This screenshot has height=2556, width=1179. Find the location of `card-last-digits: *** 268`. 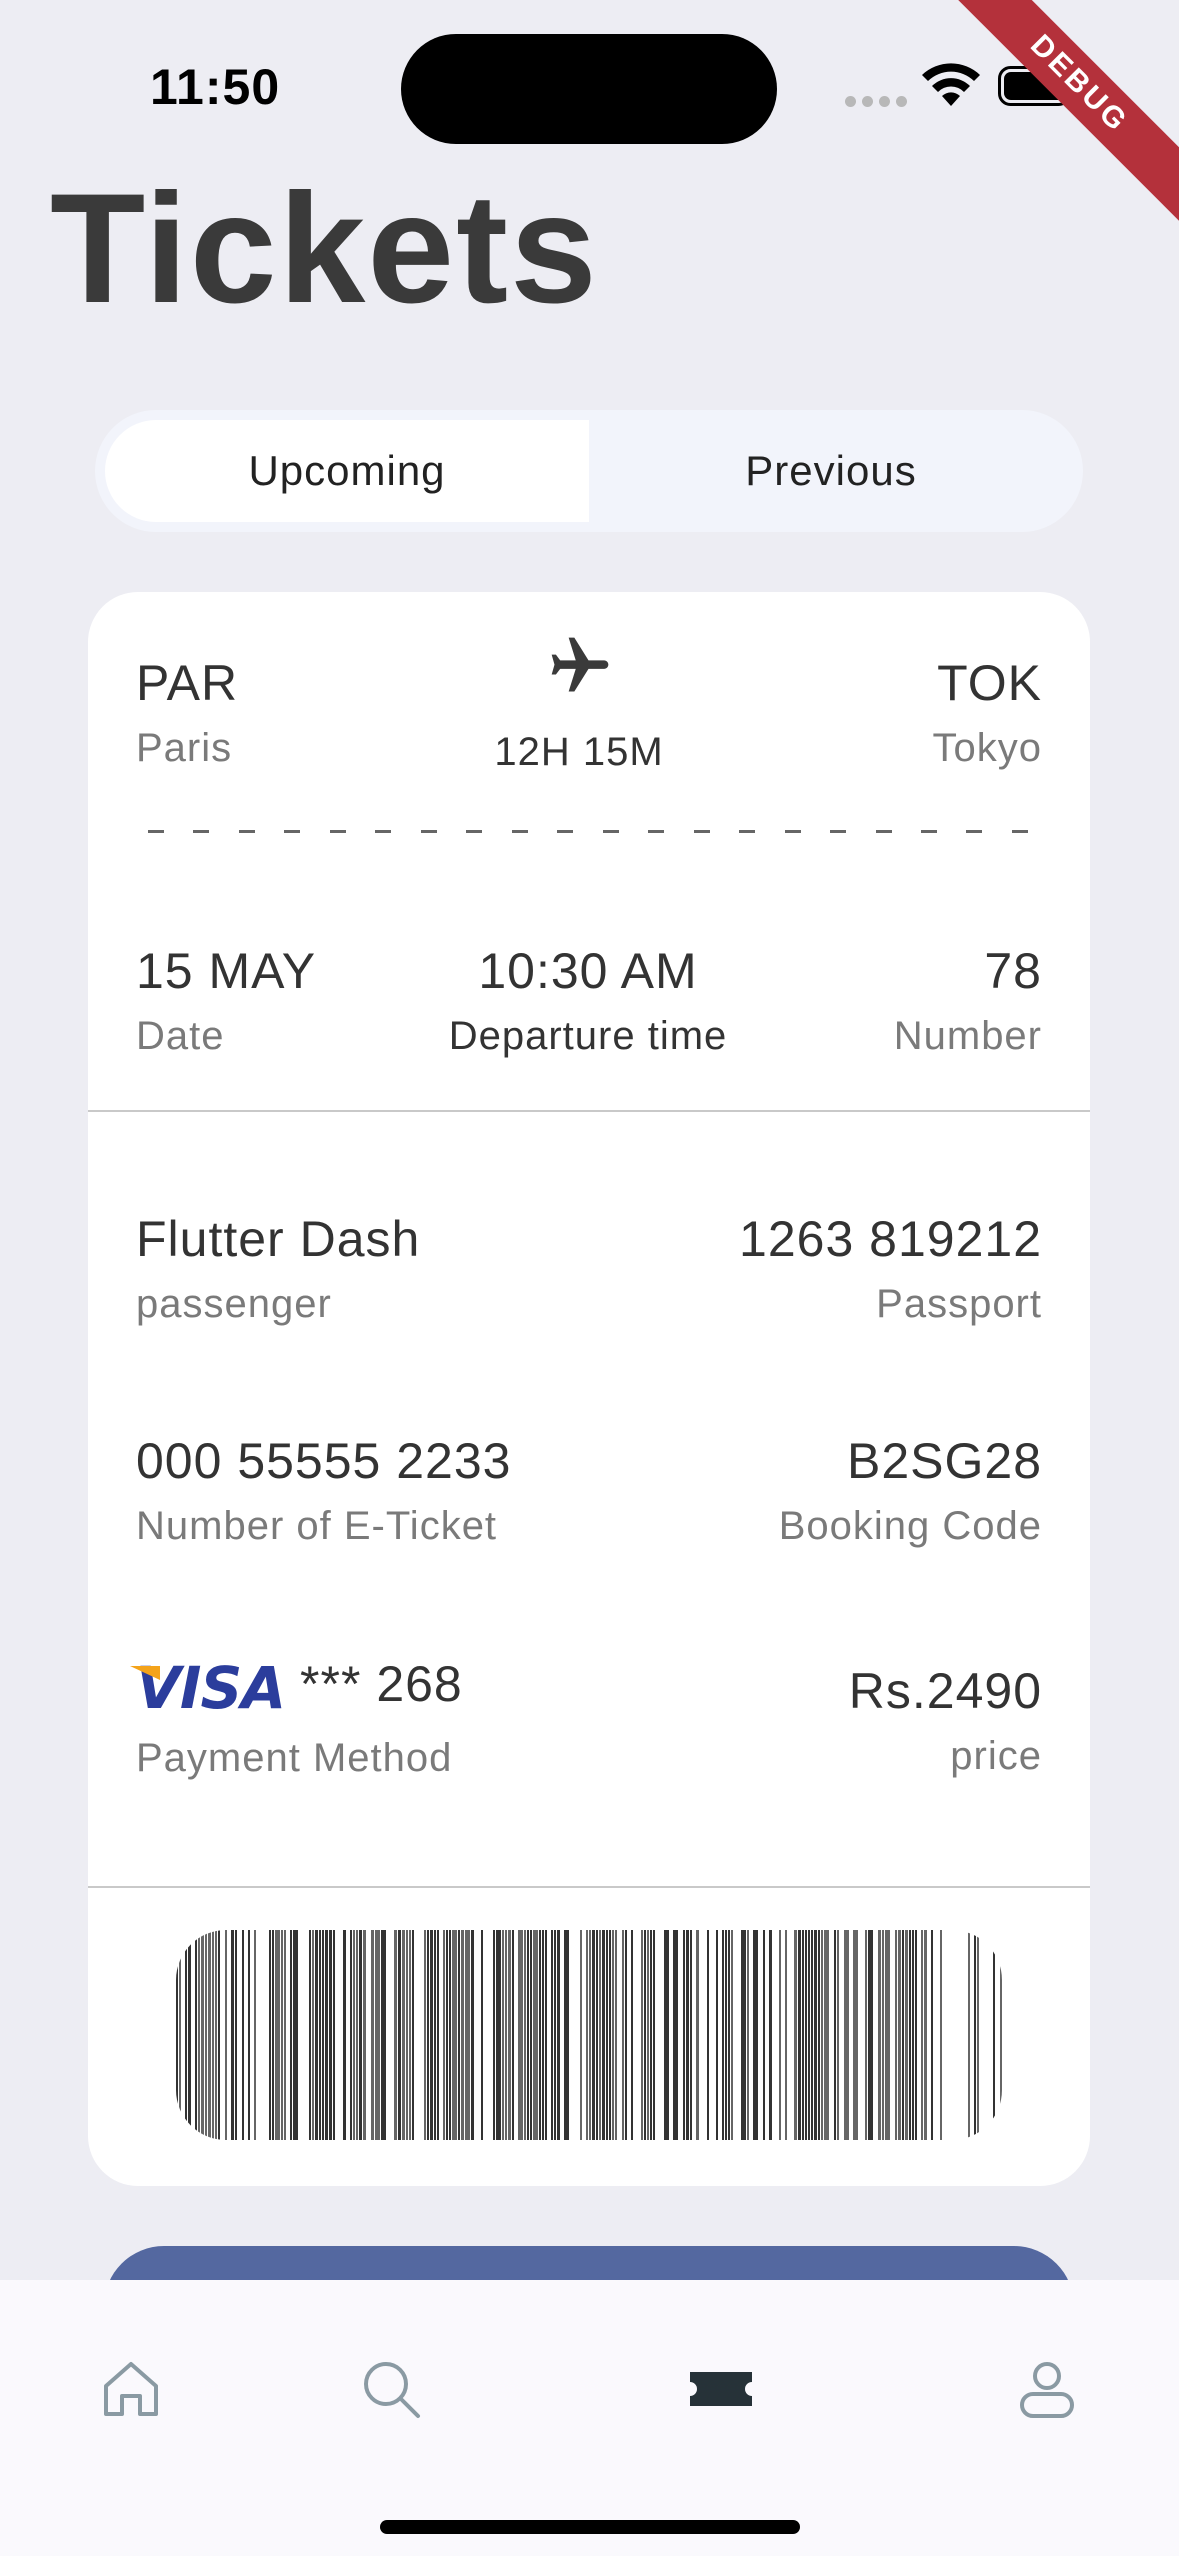

card-last-digits: *** 268 is located at coordinates (381, 1684).